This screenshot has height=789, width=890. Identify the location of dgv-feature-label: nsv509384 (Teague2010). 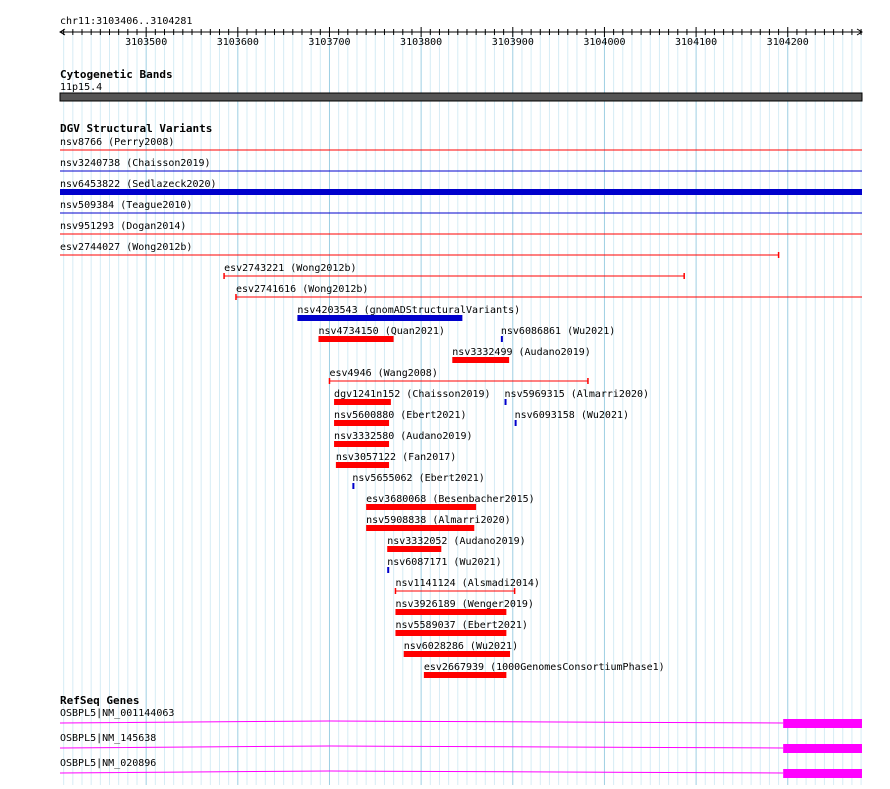
(126, 205).